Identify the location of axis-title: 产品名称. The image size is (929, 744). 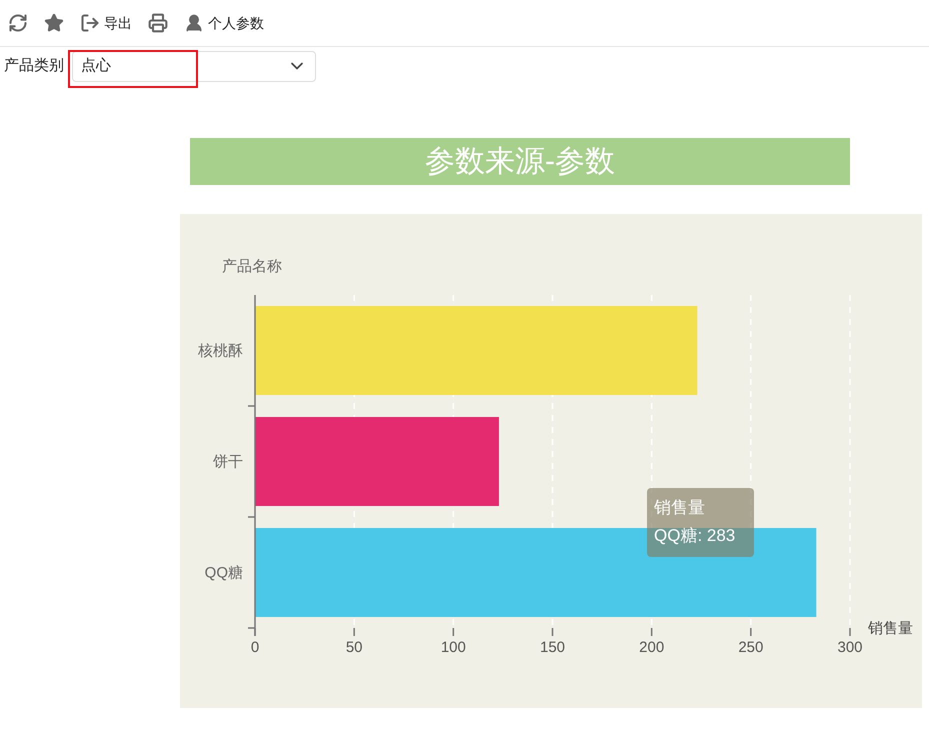
(252, 266).